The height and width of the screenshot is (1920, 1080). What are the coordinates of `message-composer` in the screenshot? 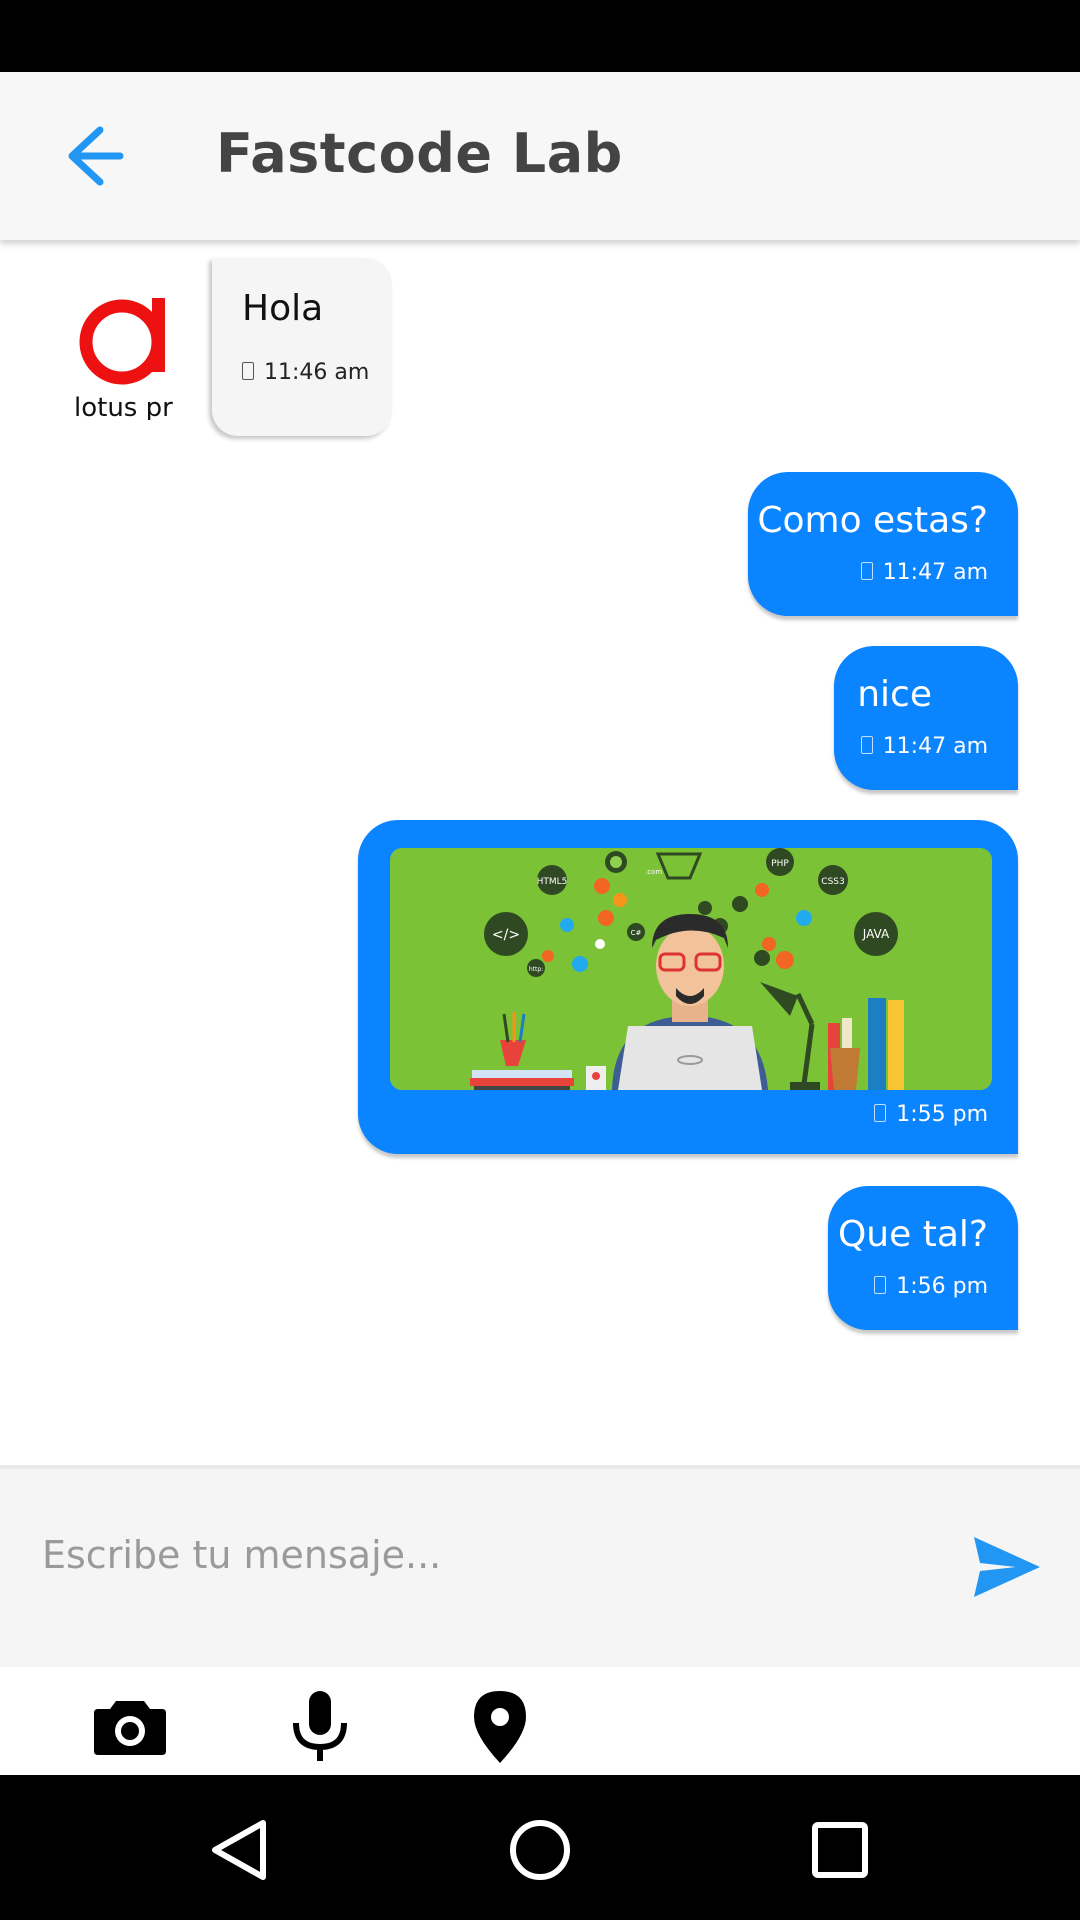 It's located at (540, 1568).